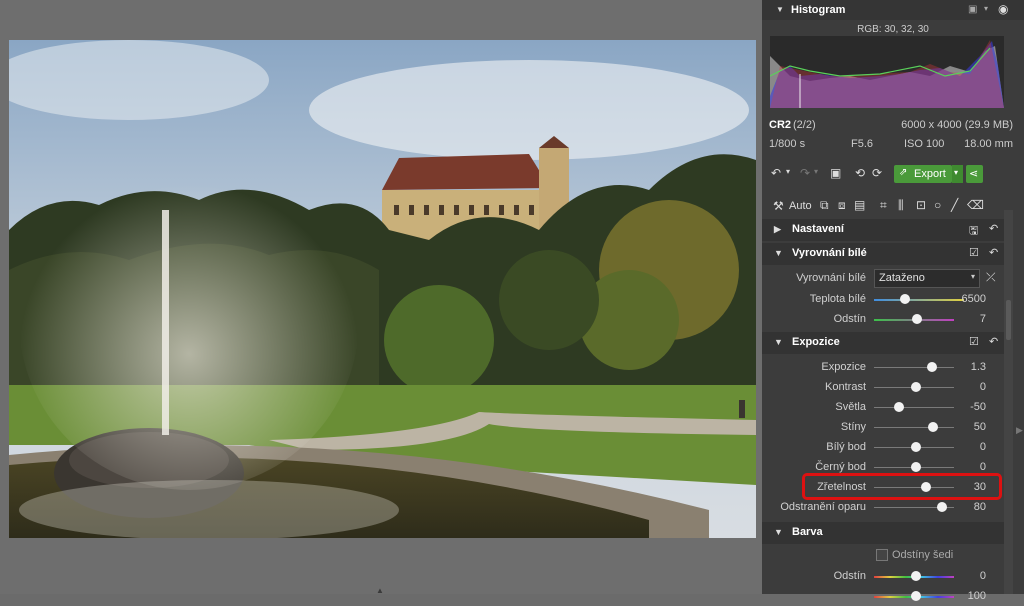 The image size is (1024, 606). What do you see at coordinates (824, 205) in the screenshot?
I see `copy-icon: ⧉` at bounding box center [824, 205].